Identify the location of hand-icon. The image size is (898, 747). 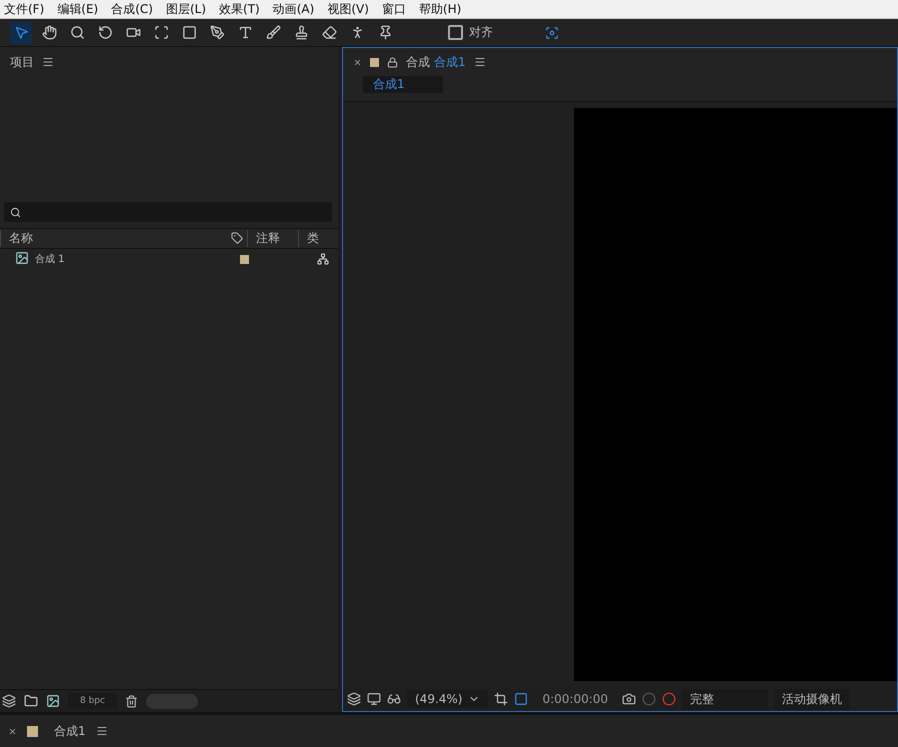
(49, 32).